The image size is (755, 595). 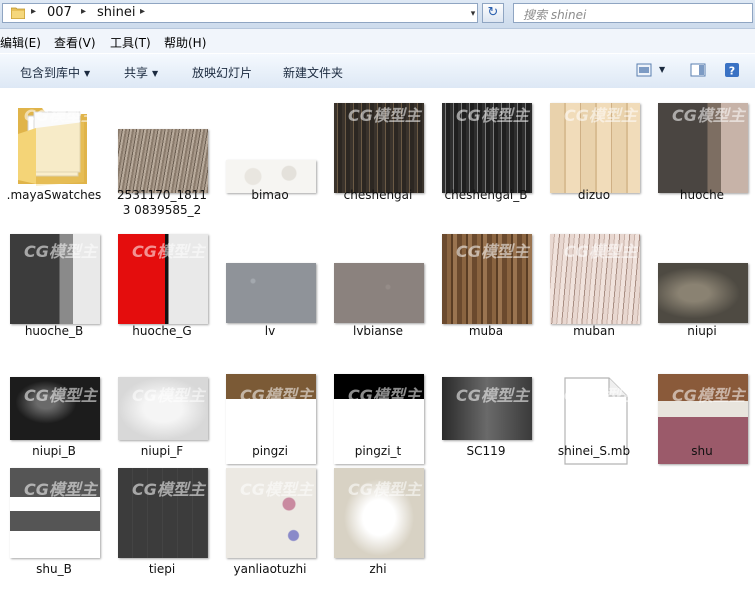 What do you see at coordinates (378, 195) in the screenshot?
I see `file-name: cheshengai` at bounding box center [378, 195].